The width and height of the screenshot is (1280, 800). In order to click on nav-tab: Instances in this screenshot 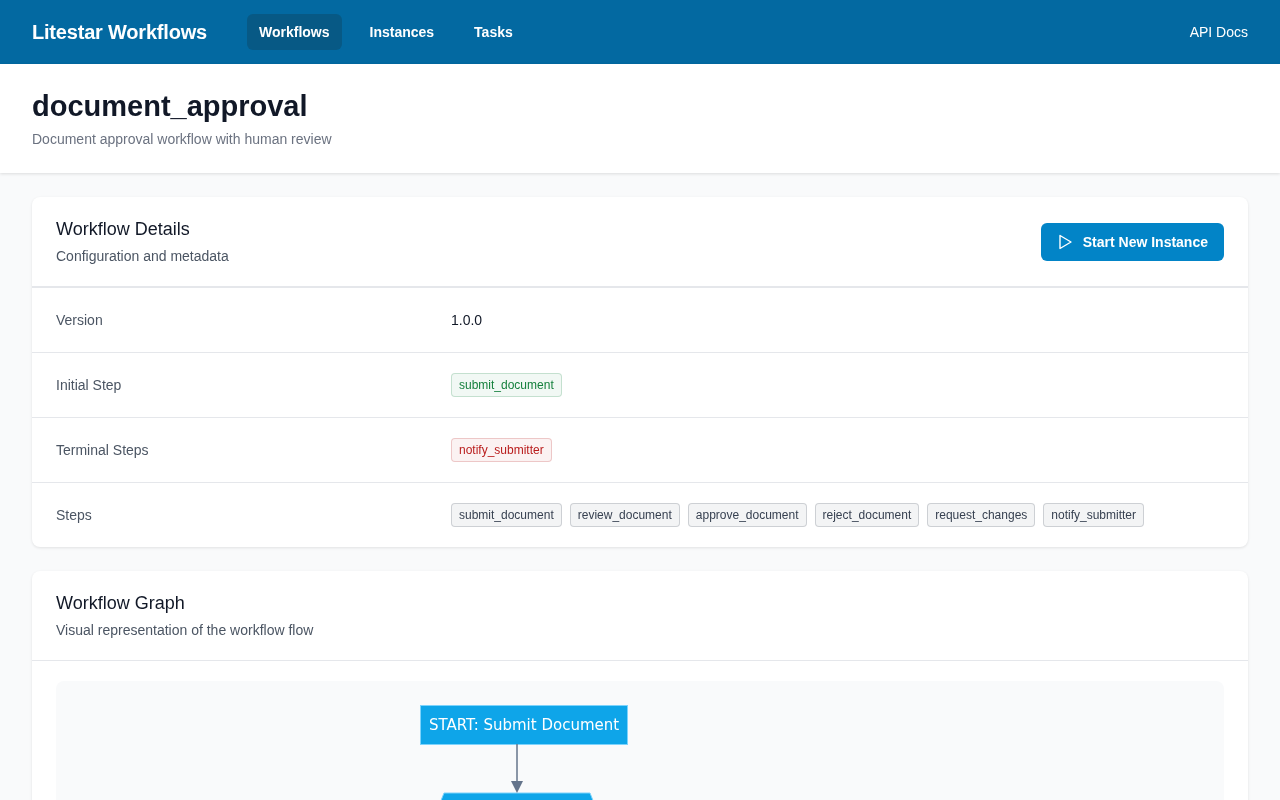, I will do `click(402, 32)`.